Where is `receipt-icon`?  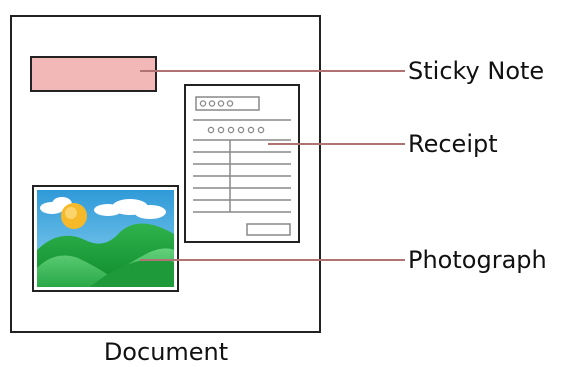 receipt-icon is located at coordinates (242, 163).